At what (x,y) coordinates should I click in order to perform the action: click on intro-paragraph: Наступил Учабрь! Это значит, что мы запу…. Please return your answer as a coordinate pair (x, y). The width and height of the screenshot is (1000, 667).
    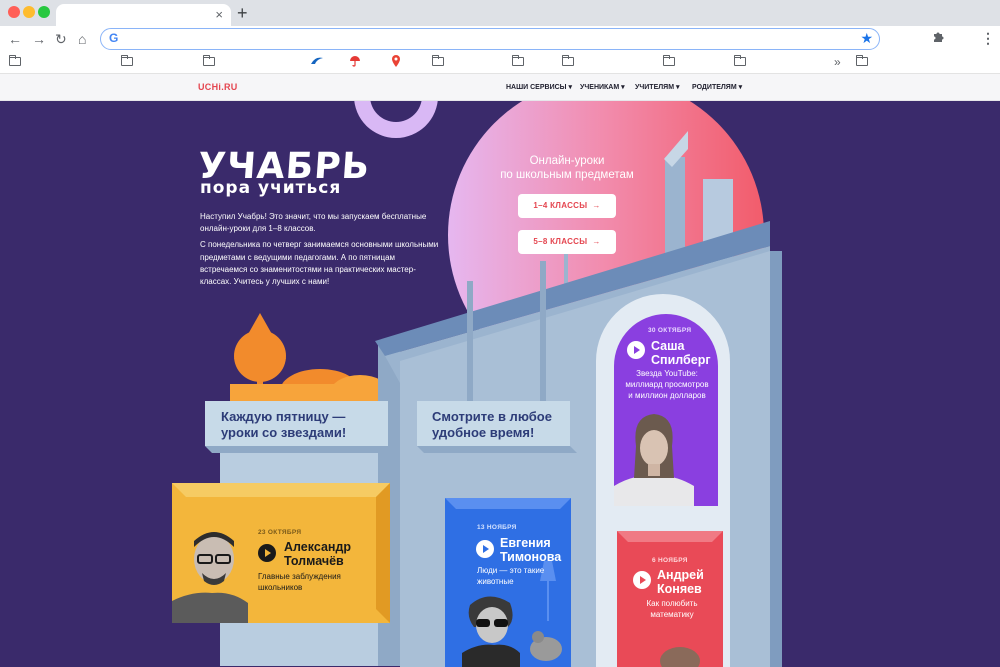
    Looking at the image, I should click on (313, 223).